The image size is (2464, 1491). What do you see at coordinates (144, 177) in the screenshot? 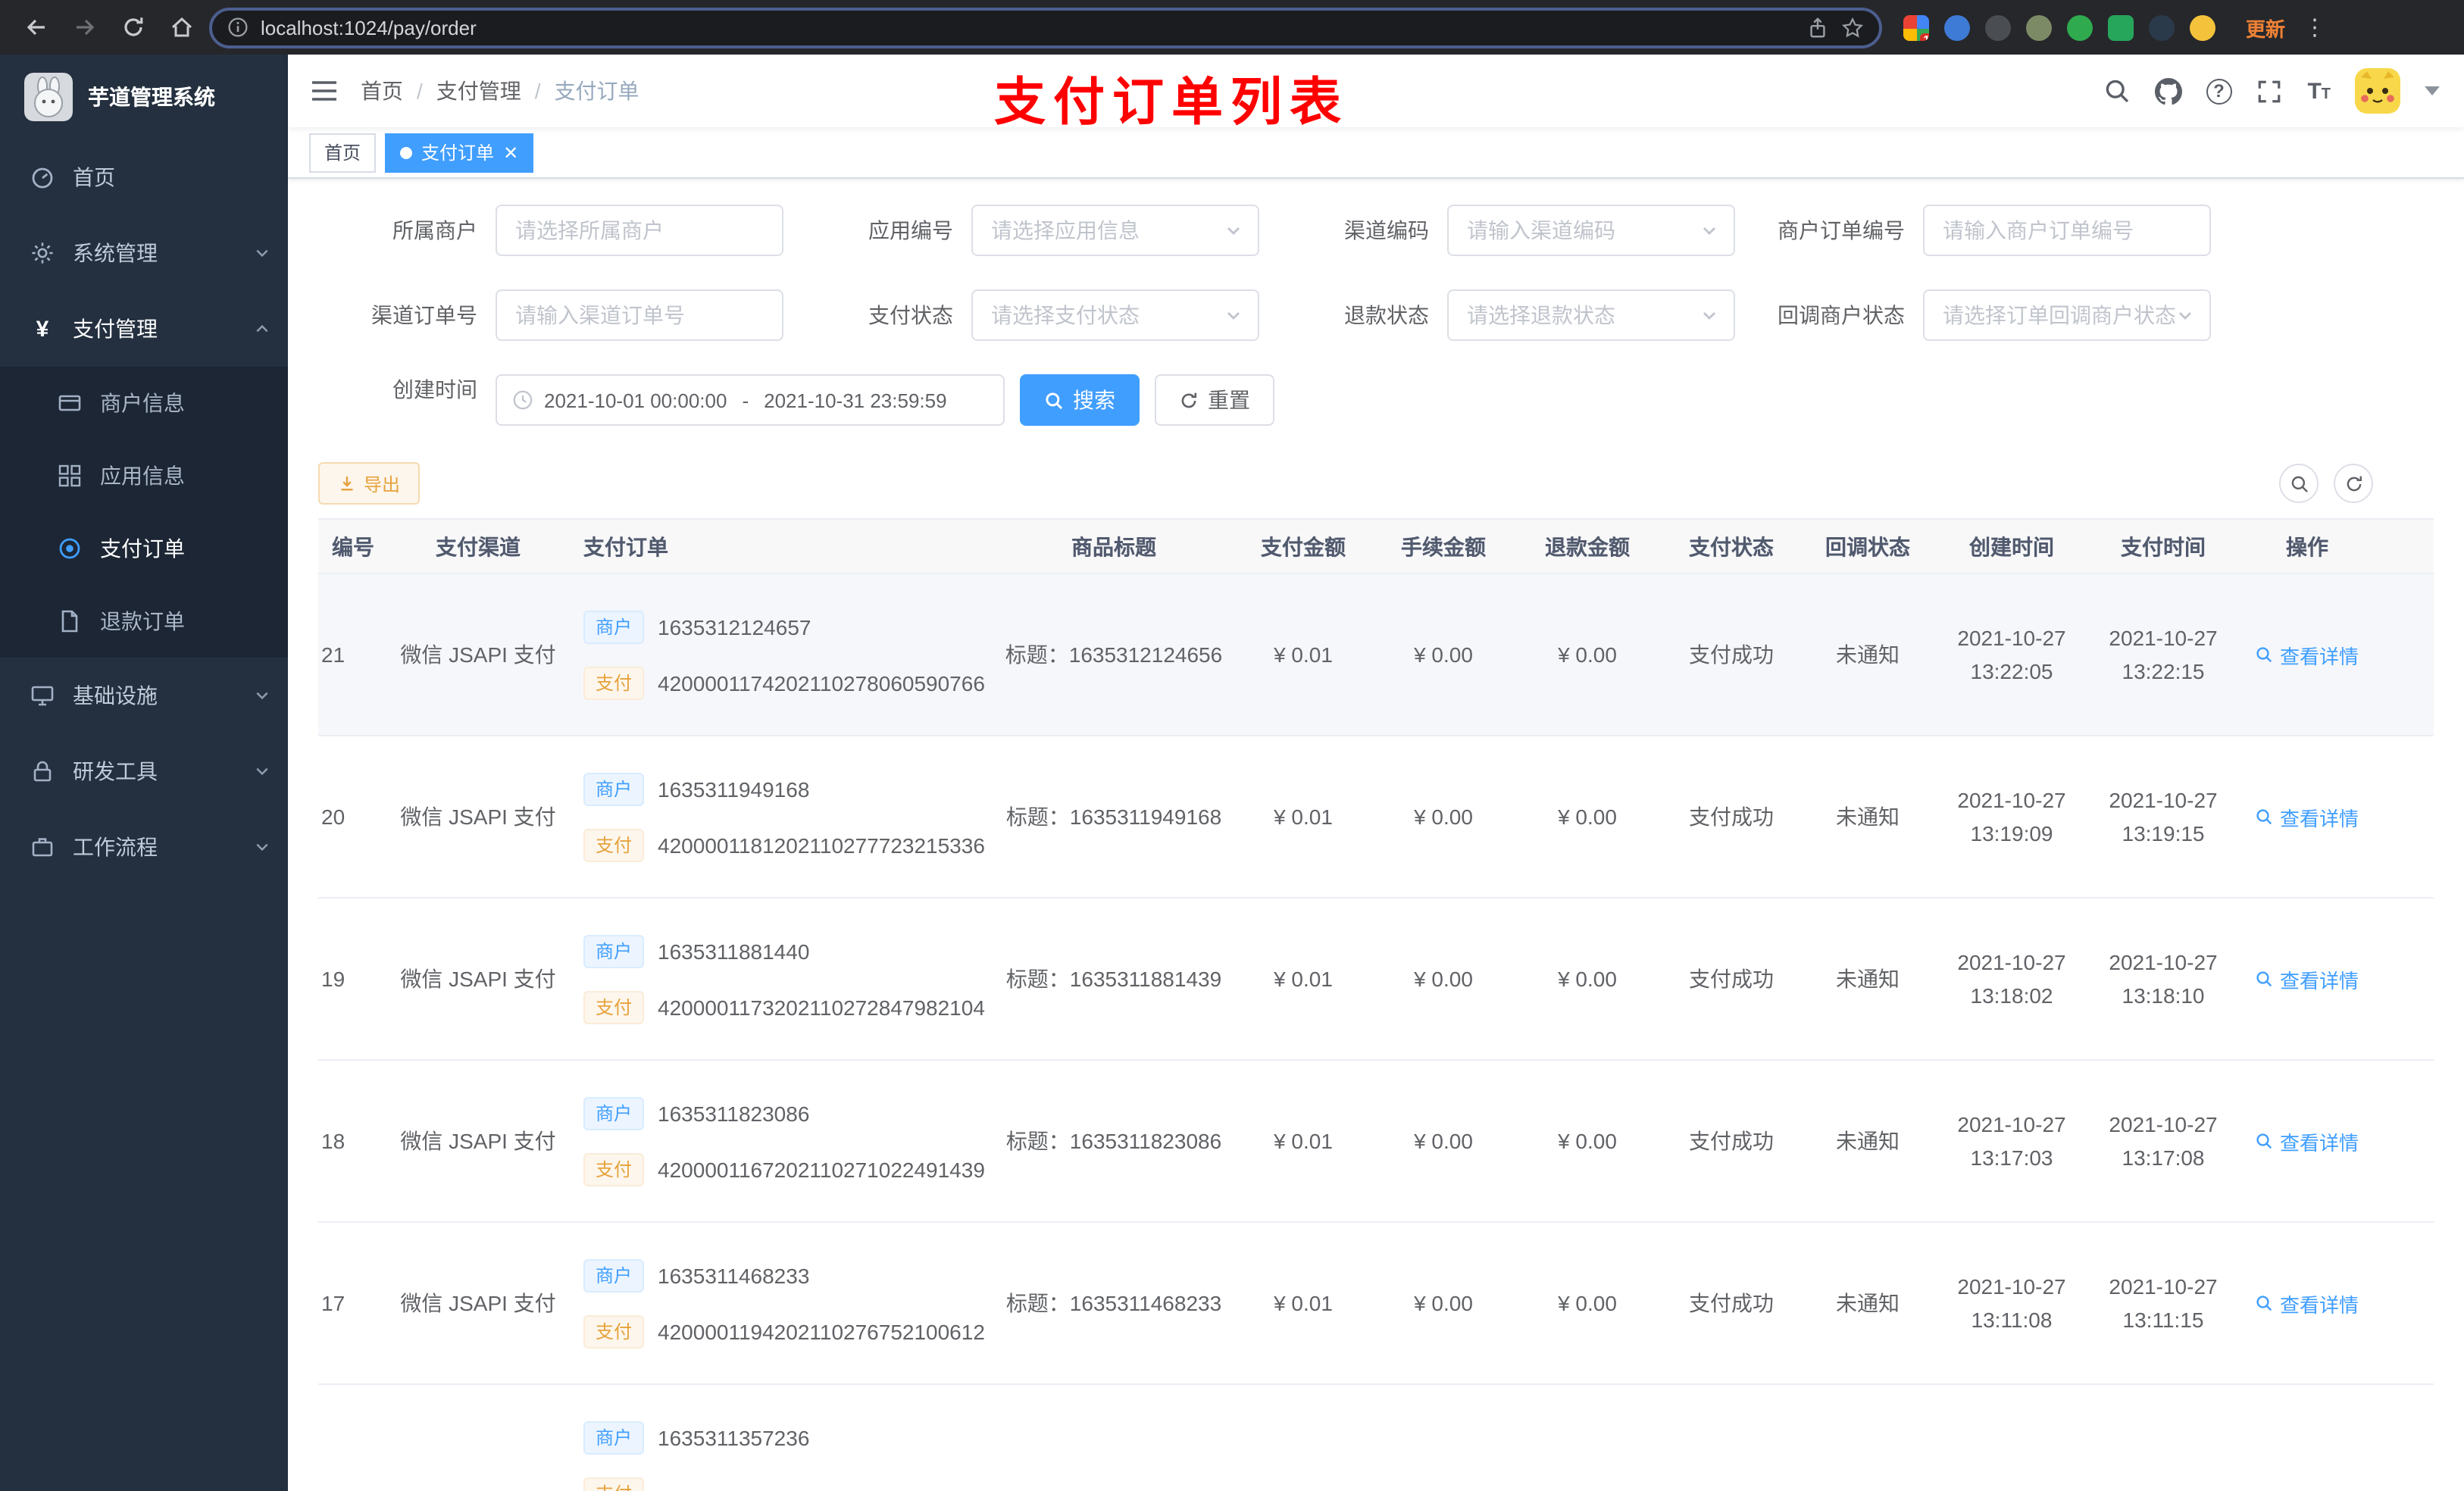
I see `sidebar-item-home: 首页` at bounding box center [144, 177].